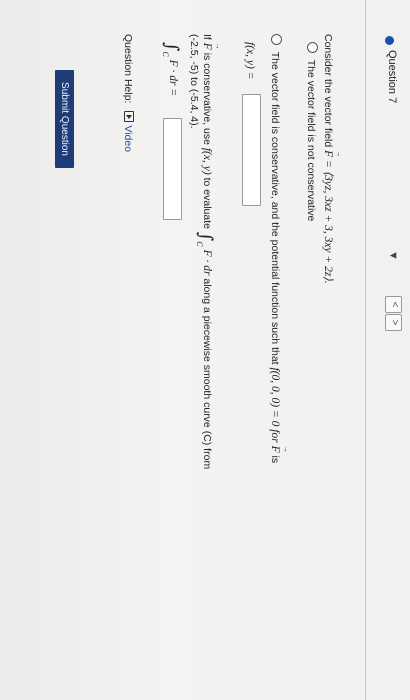  What do you see at coordinates (393, 255) in the screenshot?
I see `dropdown-caret-icon: ▼` at bounding box center [393, 255].